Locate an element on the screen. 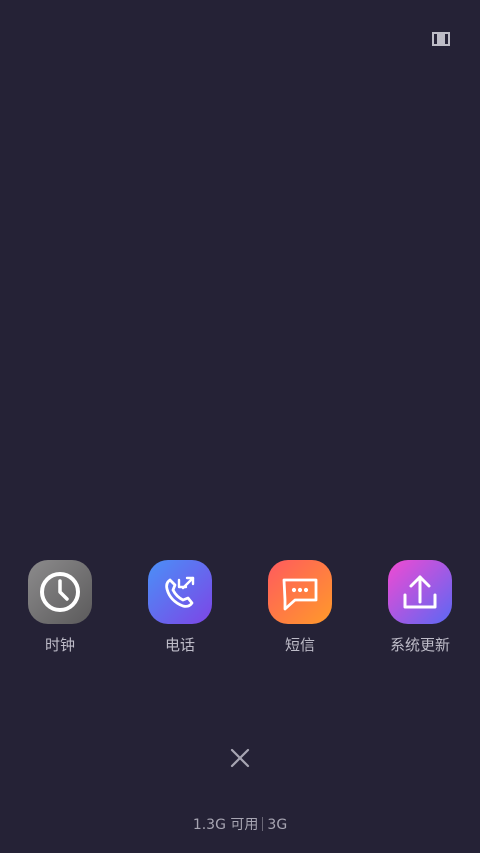 The height and width of the screenshot is (853, 480). phone-icon is located at coordinates (180, 592).